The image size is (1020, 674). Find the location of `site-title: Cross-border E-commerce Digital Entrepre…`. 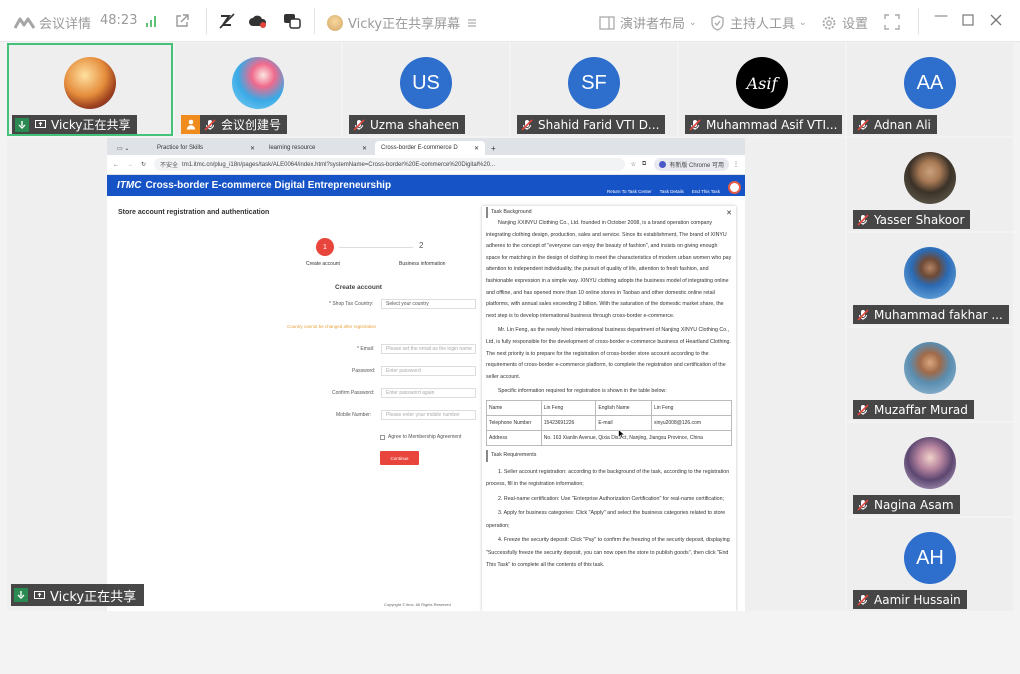

site-title: Cross-border E-commerce Digital Entrepre… is located at coordinates (268, 185).